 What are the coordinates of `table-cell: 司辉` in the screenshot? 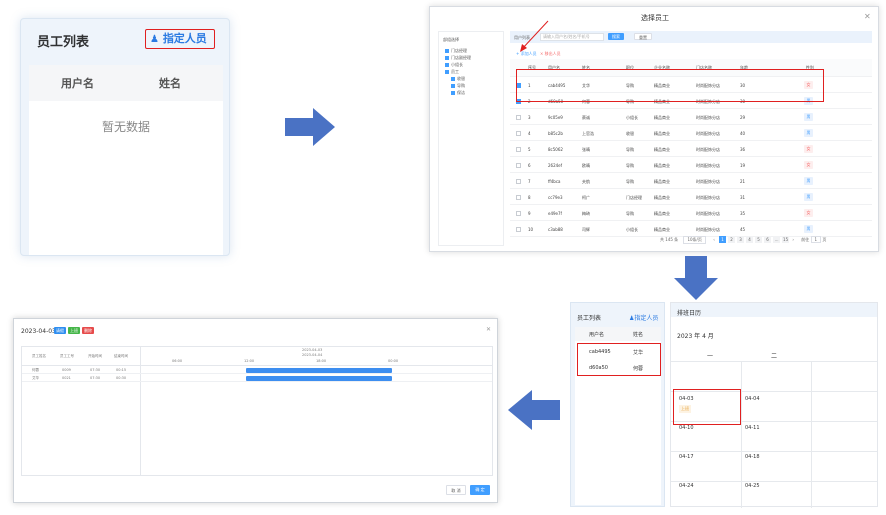 It's located at (586, 229).